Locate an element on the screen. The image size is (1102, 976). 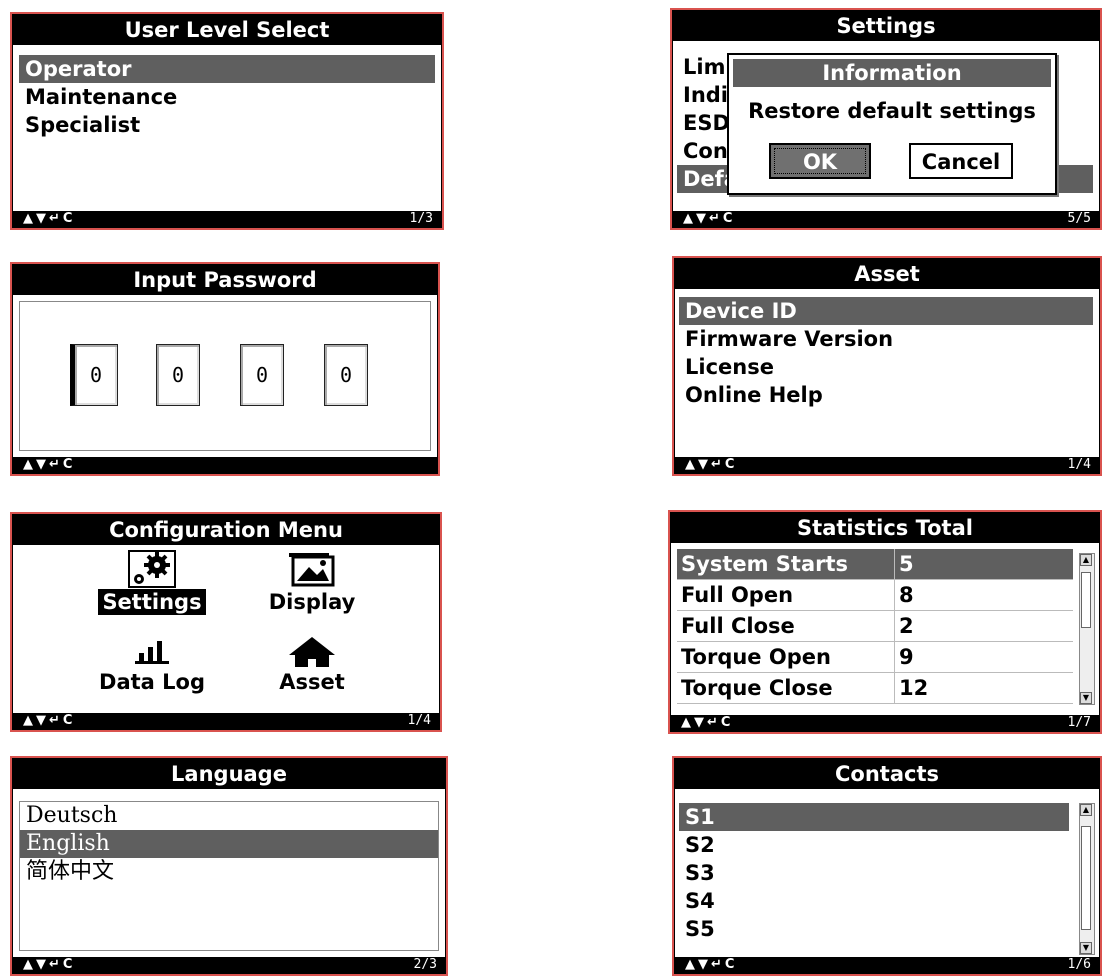
contact-item-s5: S5 is located at coordinates (874, 929).